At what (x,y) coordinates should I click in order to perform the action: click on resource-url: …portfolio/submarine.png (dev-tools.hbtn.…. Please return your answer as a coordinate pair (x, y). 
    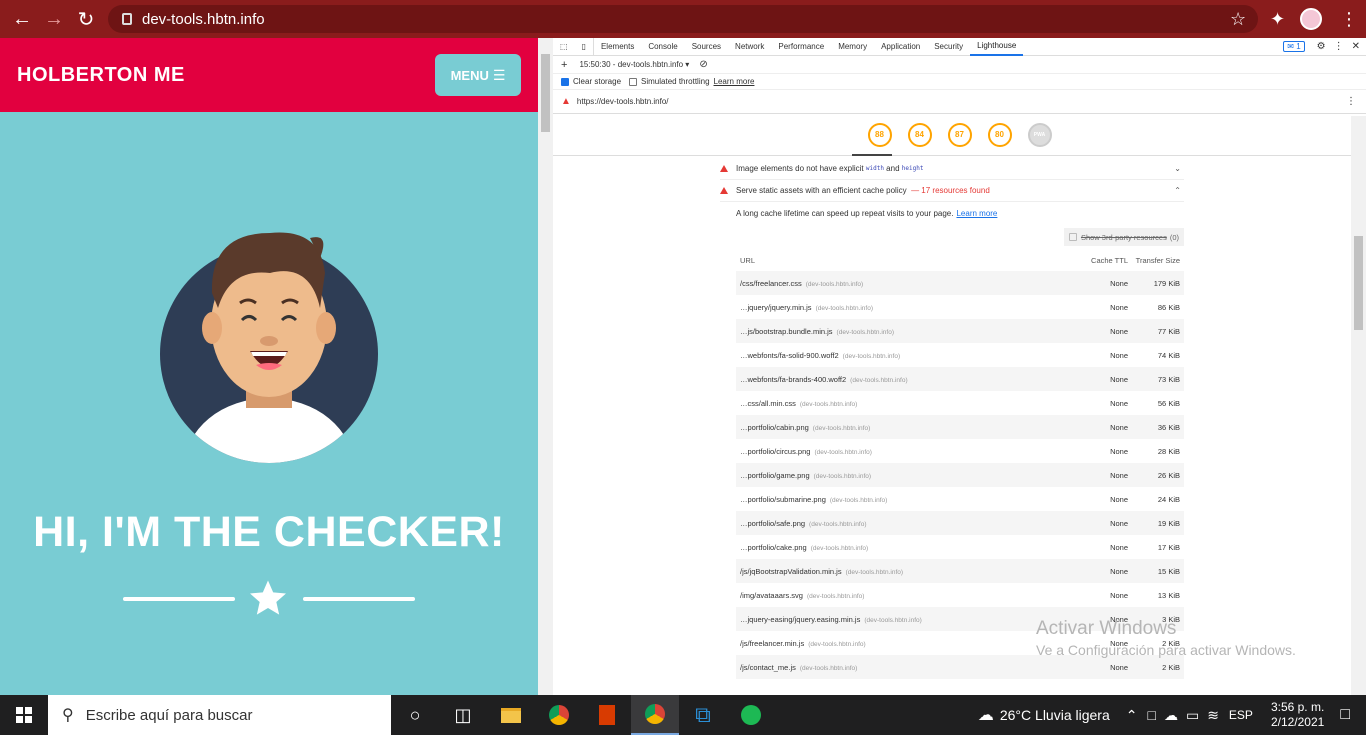
    Looking at the image, I should click on (902, 499).